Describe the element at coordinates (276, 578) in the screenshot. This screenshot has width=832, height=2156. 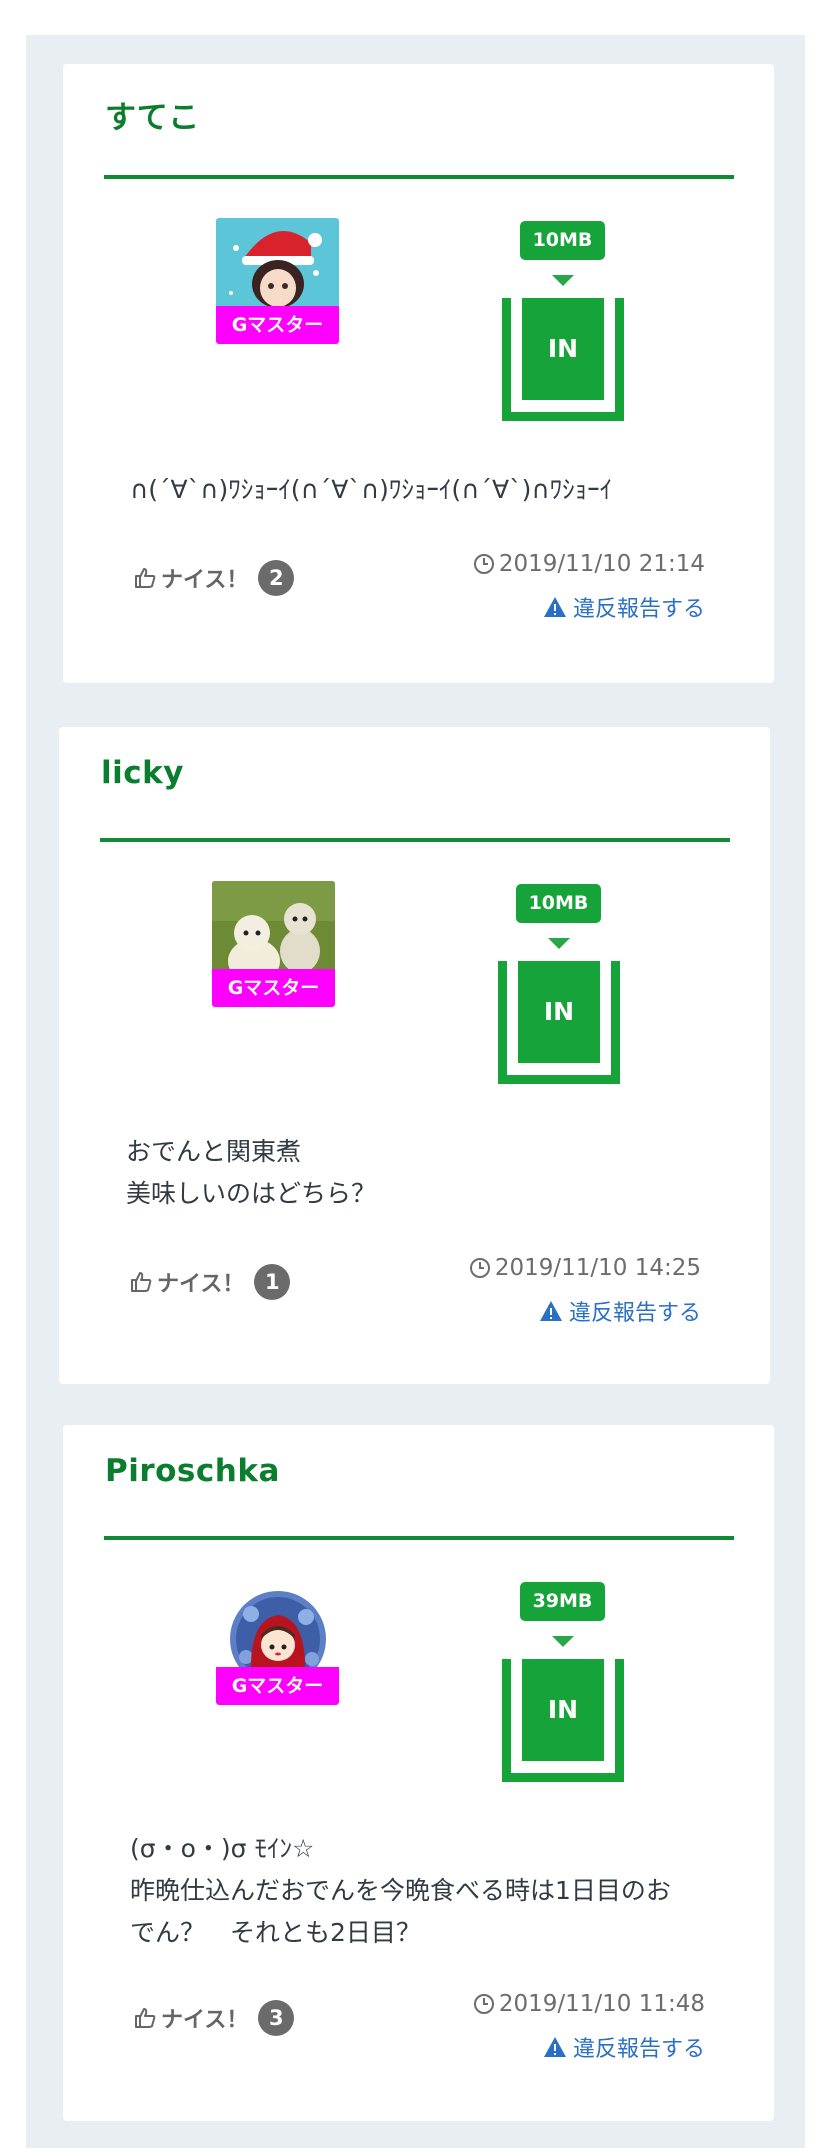
I see `nice-count: 2` at that location.